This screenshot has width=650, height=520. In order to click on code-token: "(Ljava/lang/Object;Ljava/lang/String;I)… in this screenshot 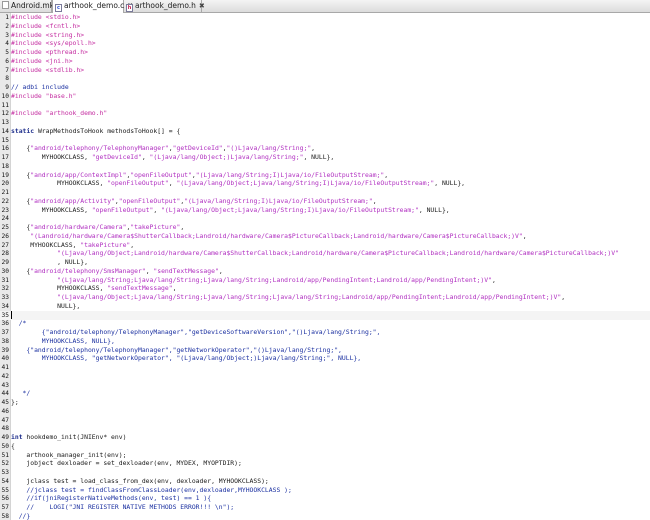, I will do `click(290, 209)`.